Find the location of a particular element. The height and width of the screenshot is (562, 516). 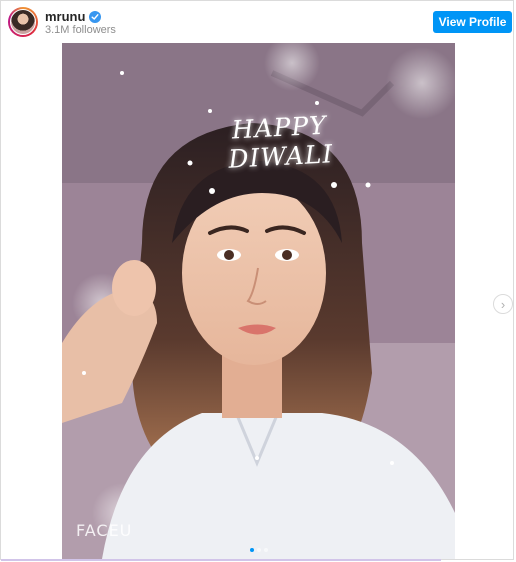

verified-badge-icon is located at coordinates (95, 16).